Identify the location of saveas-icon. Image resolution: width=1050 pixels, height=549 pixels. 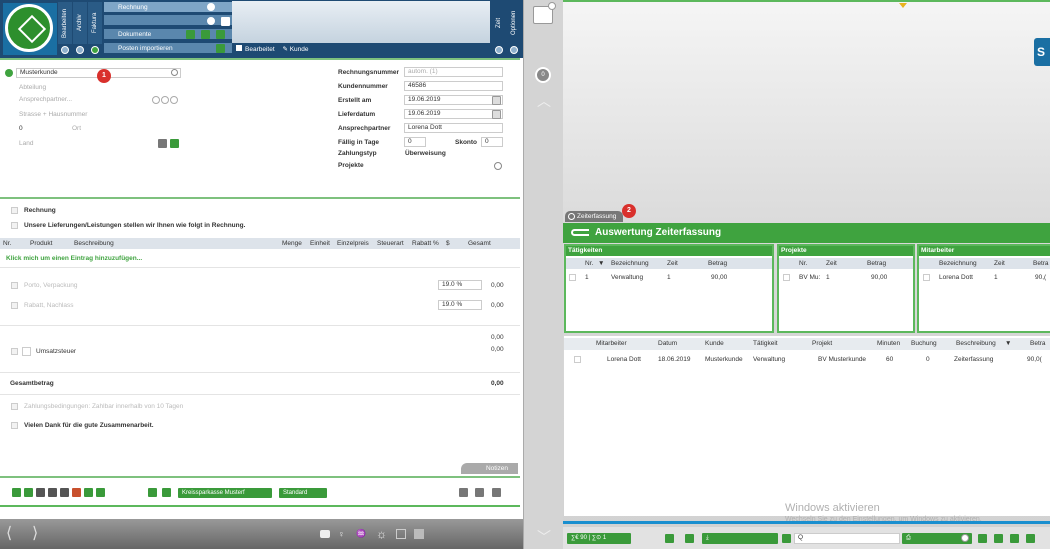
(28, 492).